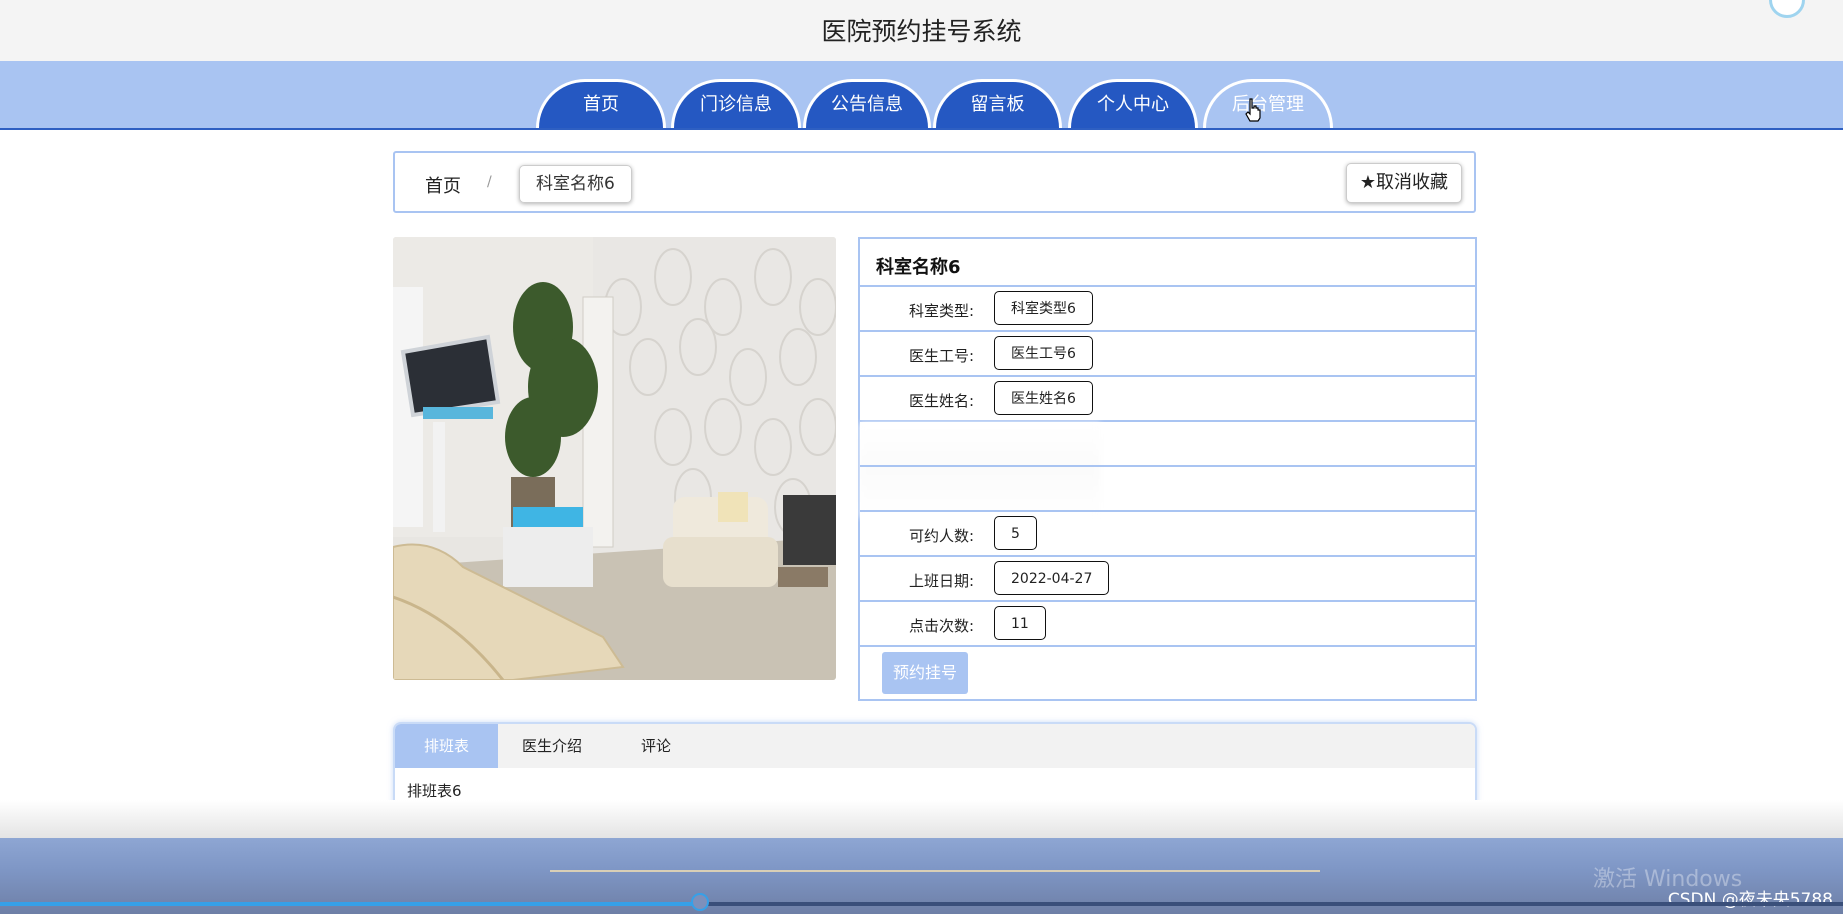 Image resolution: width=1843 pixels, height=914 pixels. What do you see at coordinates (700, 902) in the screenshot?
I see `progress-knob` at bounding box center [700, 902].